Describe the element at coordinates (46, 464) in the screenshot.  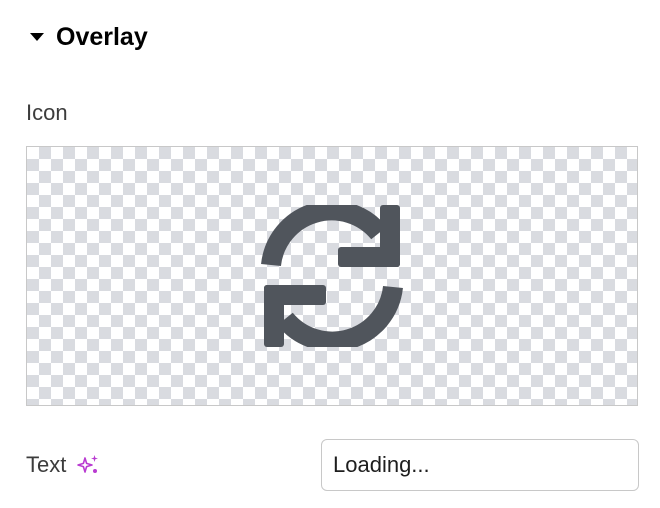
I see `text-field-label: Text` at that location.